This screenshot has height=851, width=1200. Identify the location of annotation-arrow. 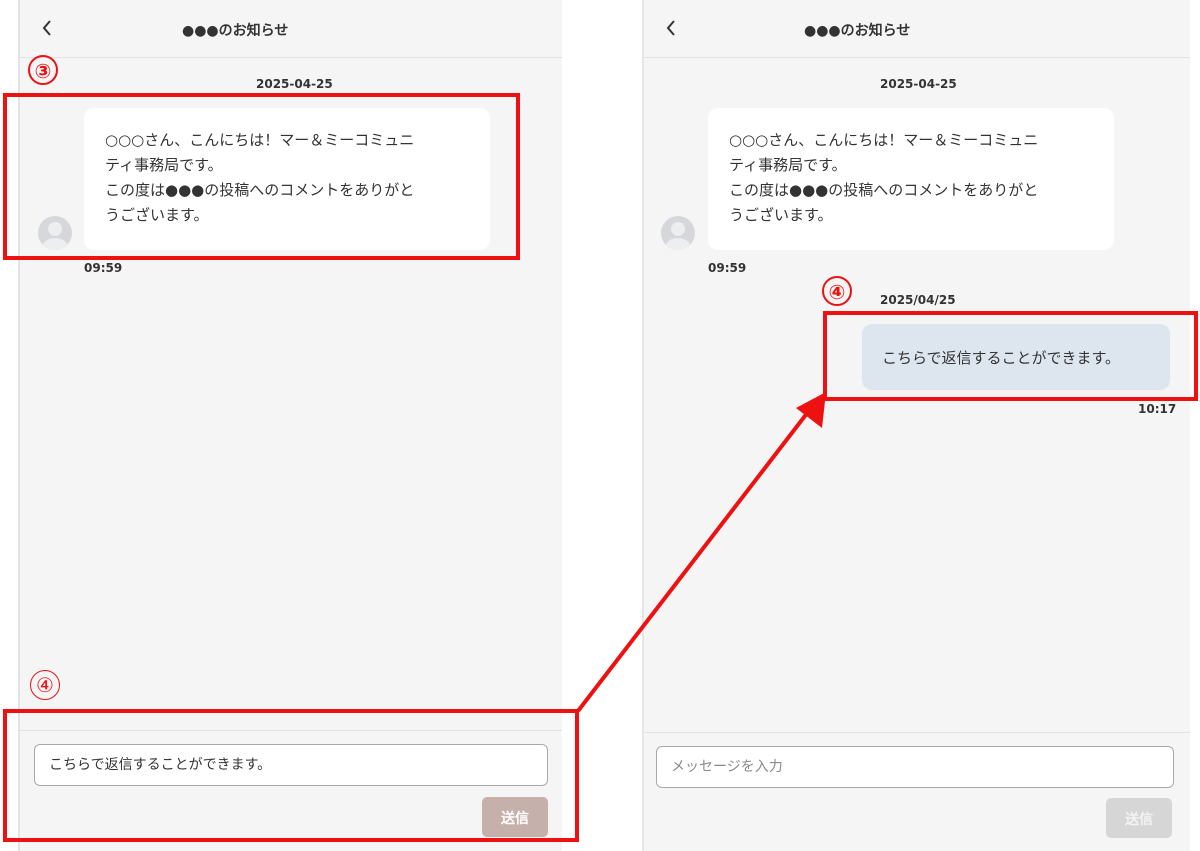
(701, 552).